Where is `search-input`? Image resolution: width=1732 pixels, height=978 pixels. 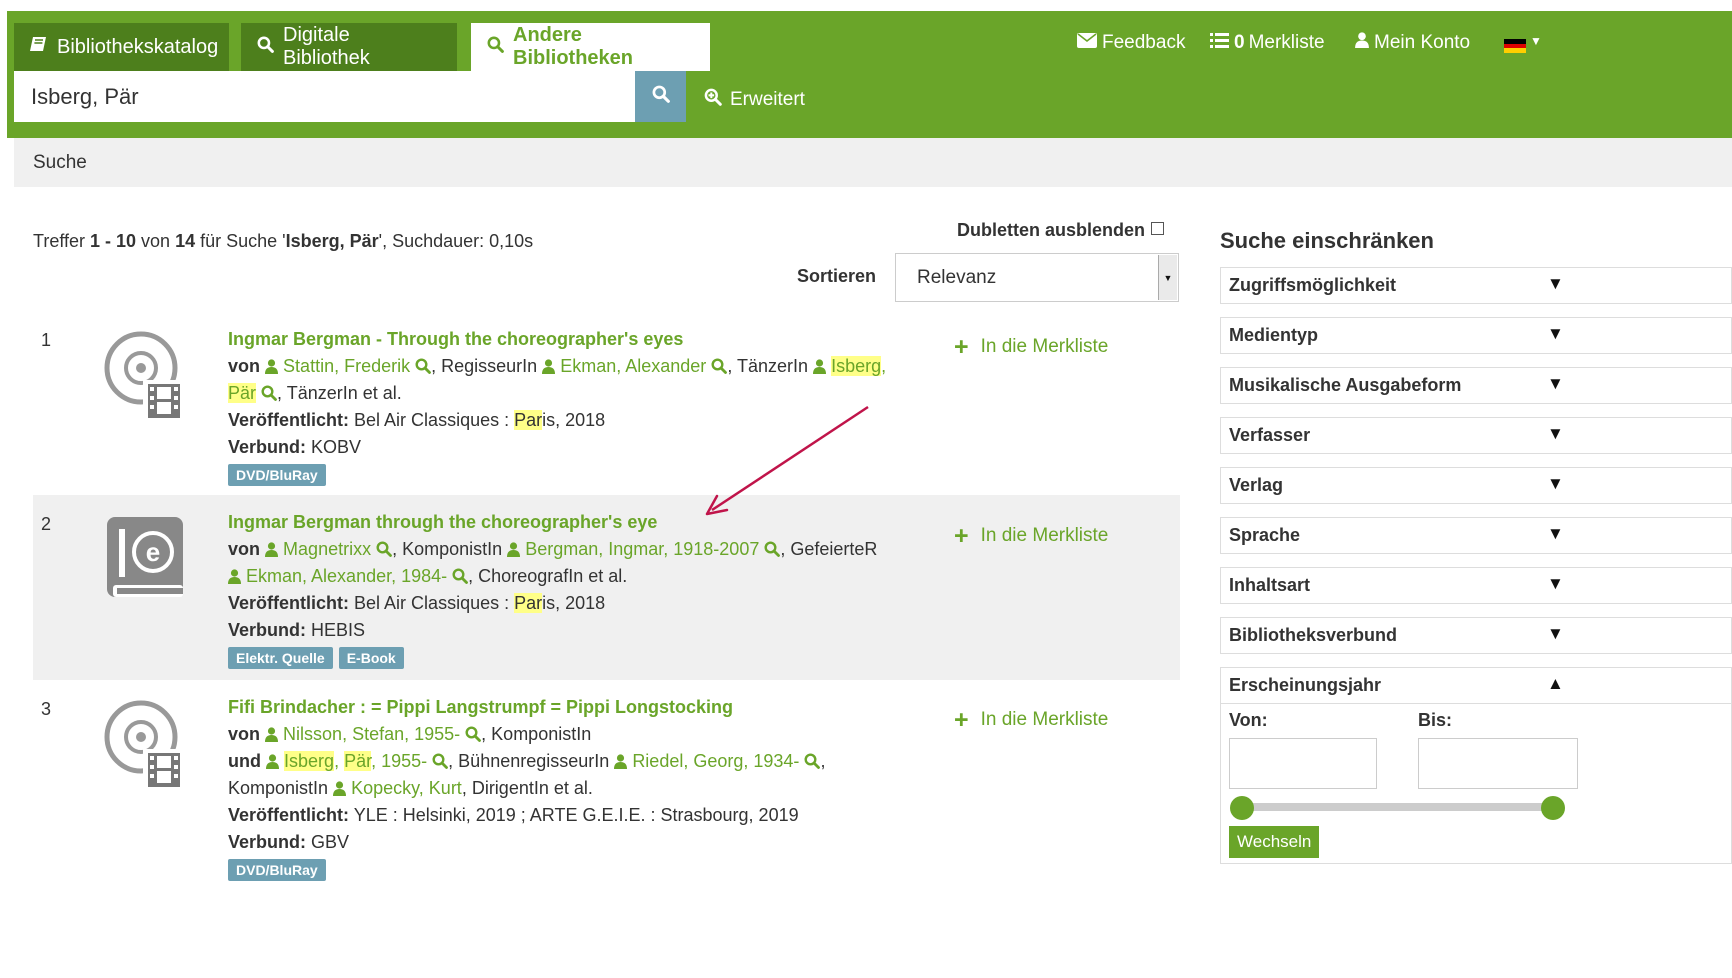 search-input is located at coordinates (324, 96).